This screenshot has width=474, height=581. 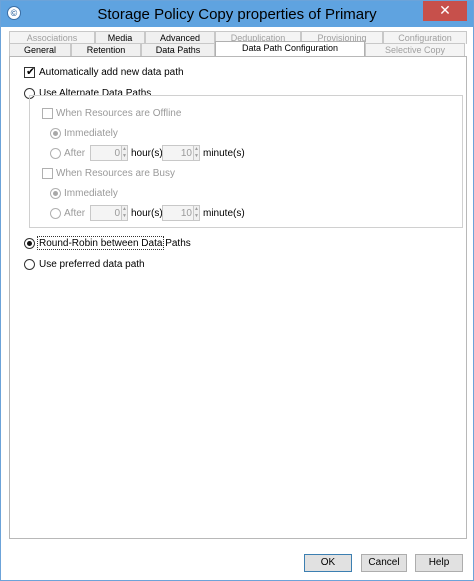 What do you see at coordinates (224, 213) in the screenshot?
I see `busy-minutes-unit: minute(s)` at bounding box center [224, 213].